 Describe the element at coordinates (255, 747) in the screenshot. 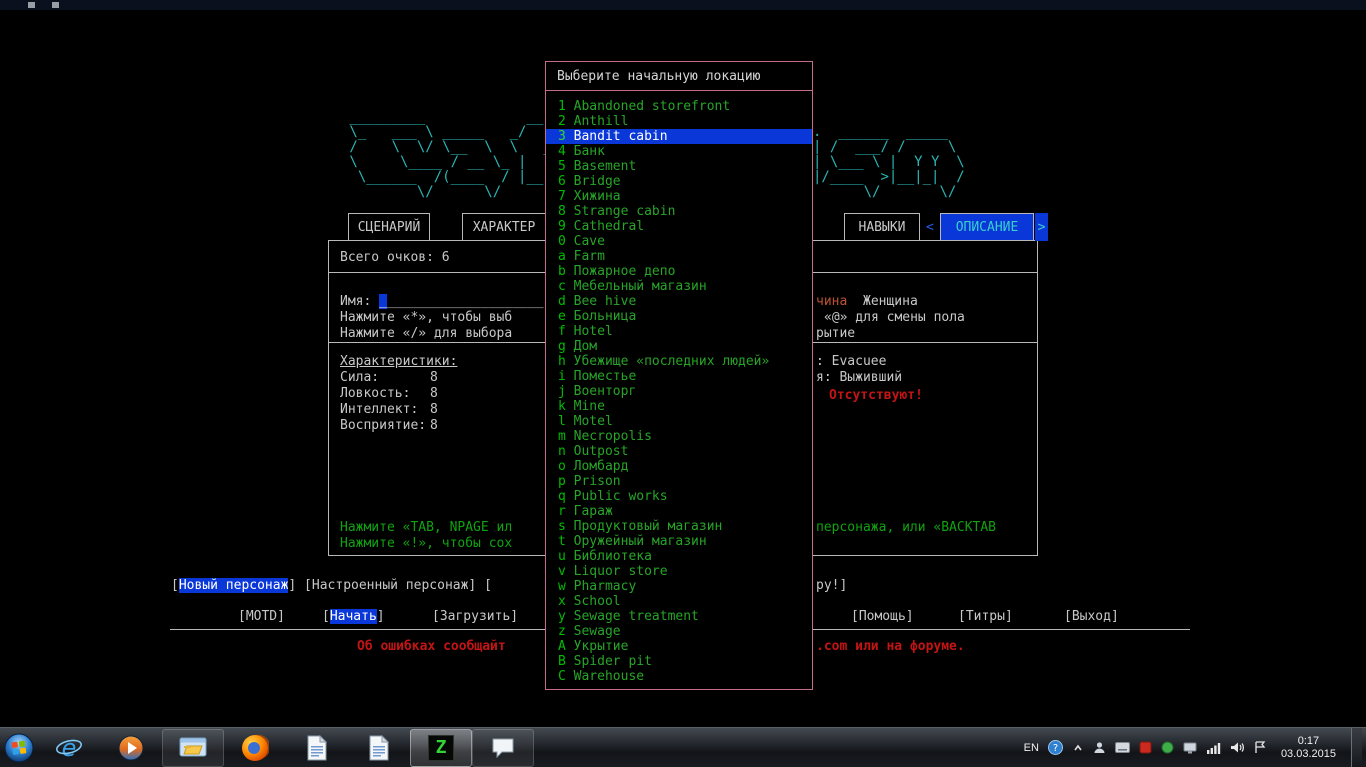

I see `taskbar-firefox` at that location.